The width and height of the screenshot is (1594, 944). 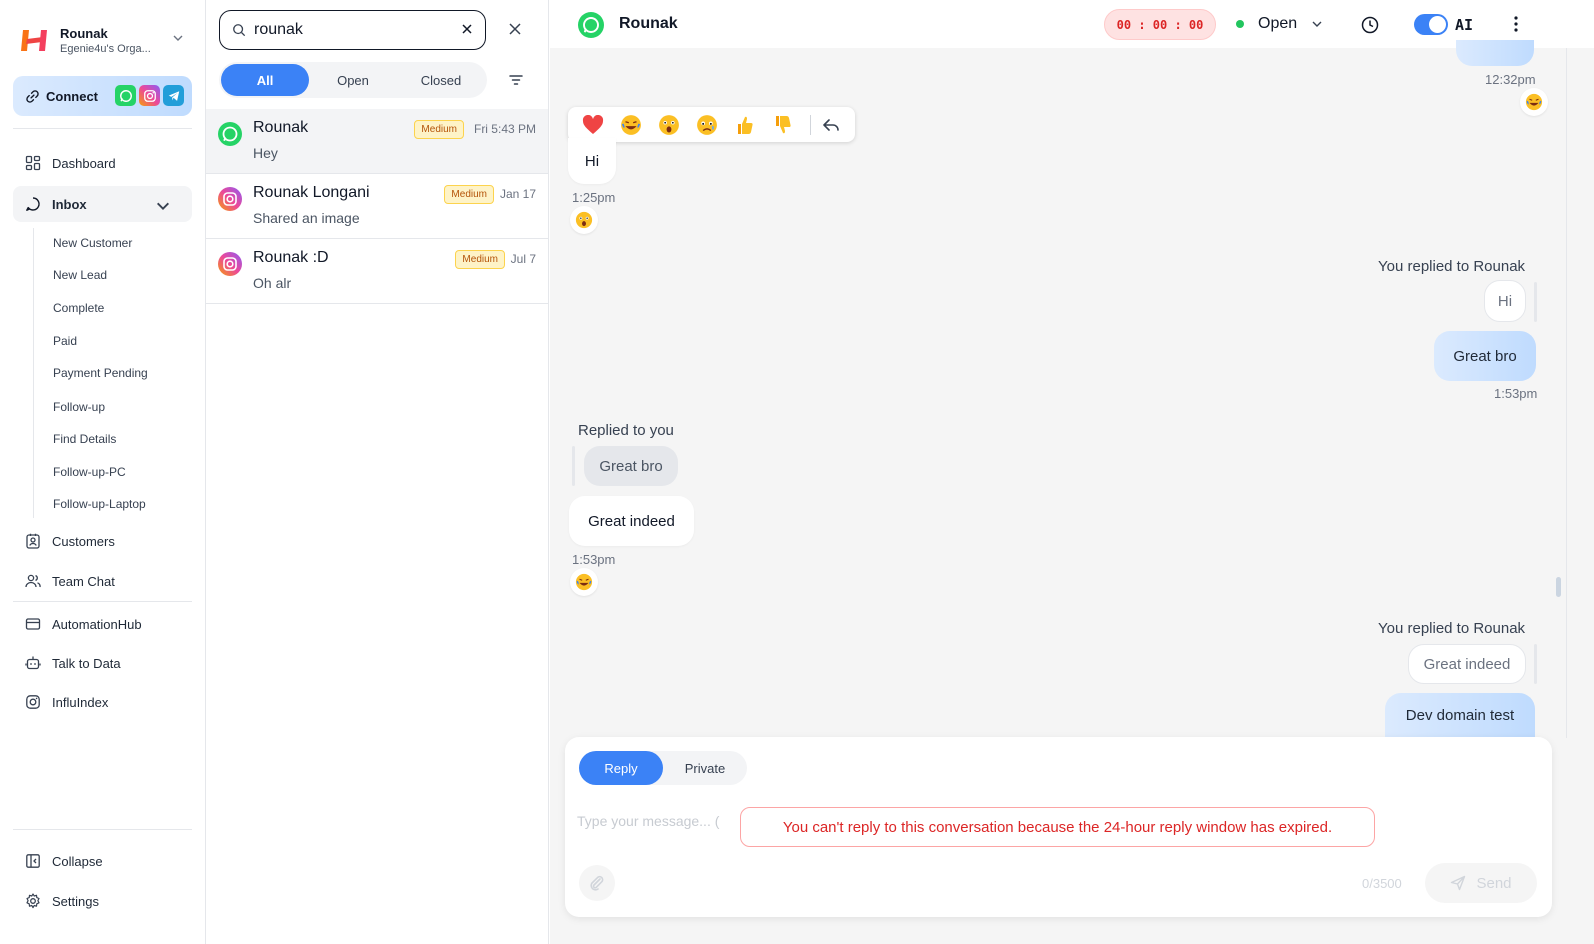 What do you see at coordinates (705, 768) in the screenshot?
I see `tab-private: Private` at bounding box center [705, 768].